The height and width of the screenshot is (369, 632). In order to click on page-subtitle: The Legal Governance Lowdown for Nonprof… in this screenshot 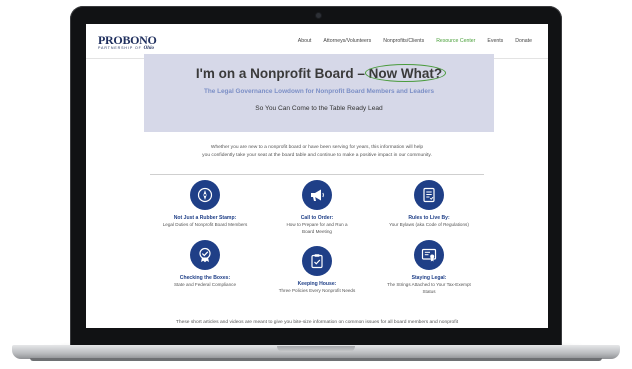, I will do `click(319, 91)`.